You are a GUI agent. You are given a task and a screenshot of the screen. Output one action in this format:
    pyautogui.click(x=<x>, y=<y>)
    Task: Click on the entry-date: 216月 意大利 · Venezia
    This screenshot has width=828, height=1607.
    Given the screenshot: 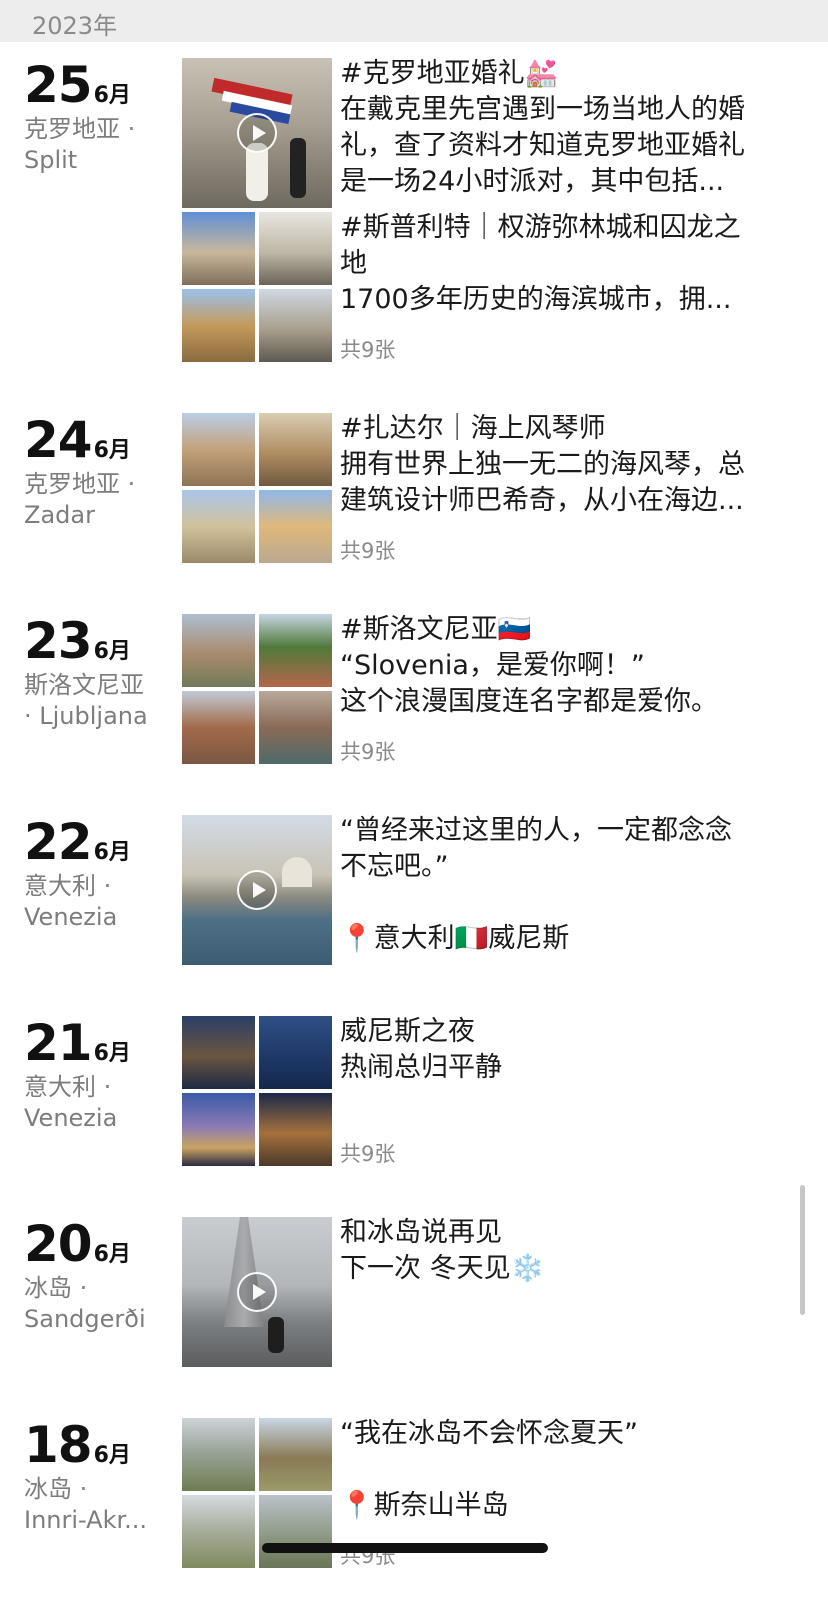 What is the action you would take?
    pyautogui.click(x=99, y=1075)
    